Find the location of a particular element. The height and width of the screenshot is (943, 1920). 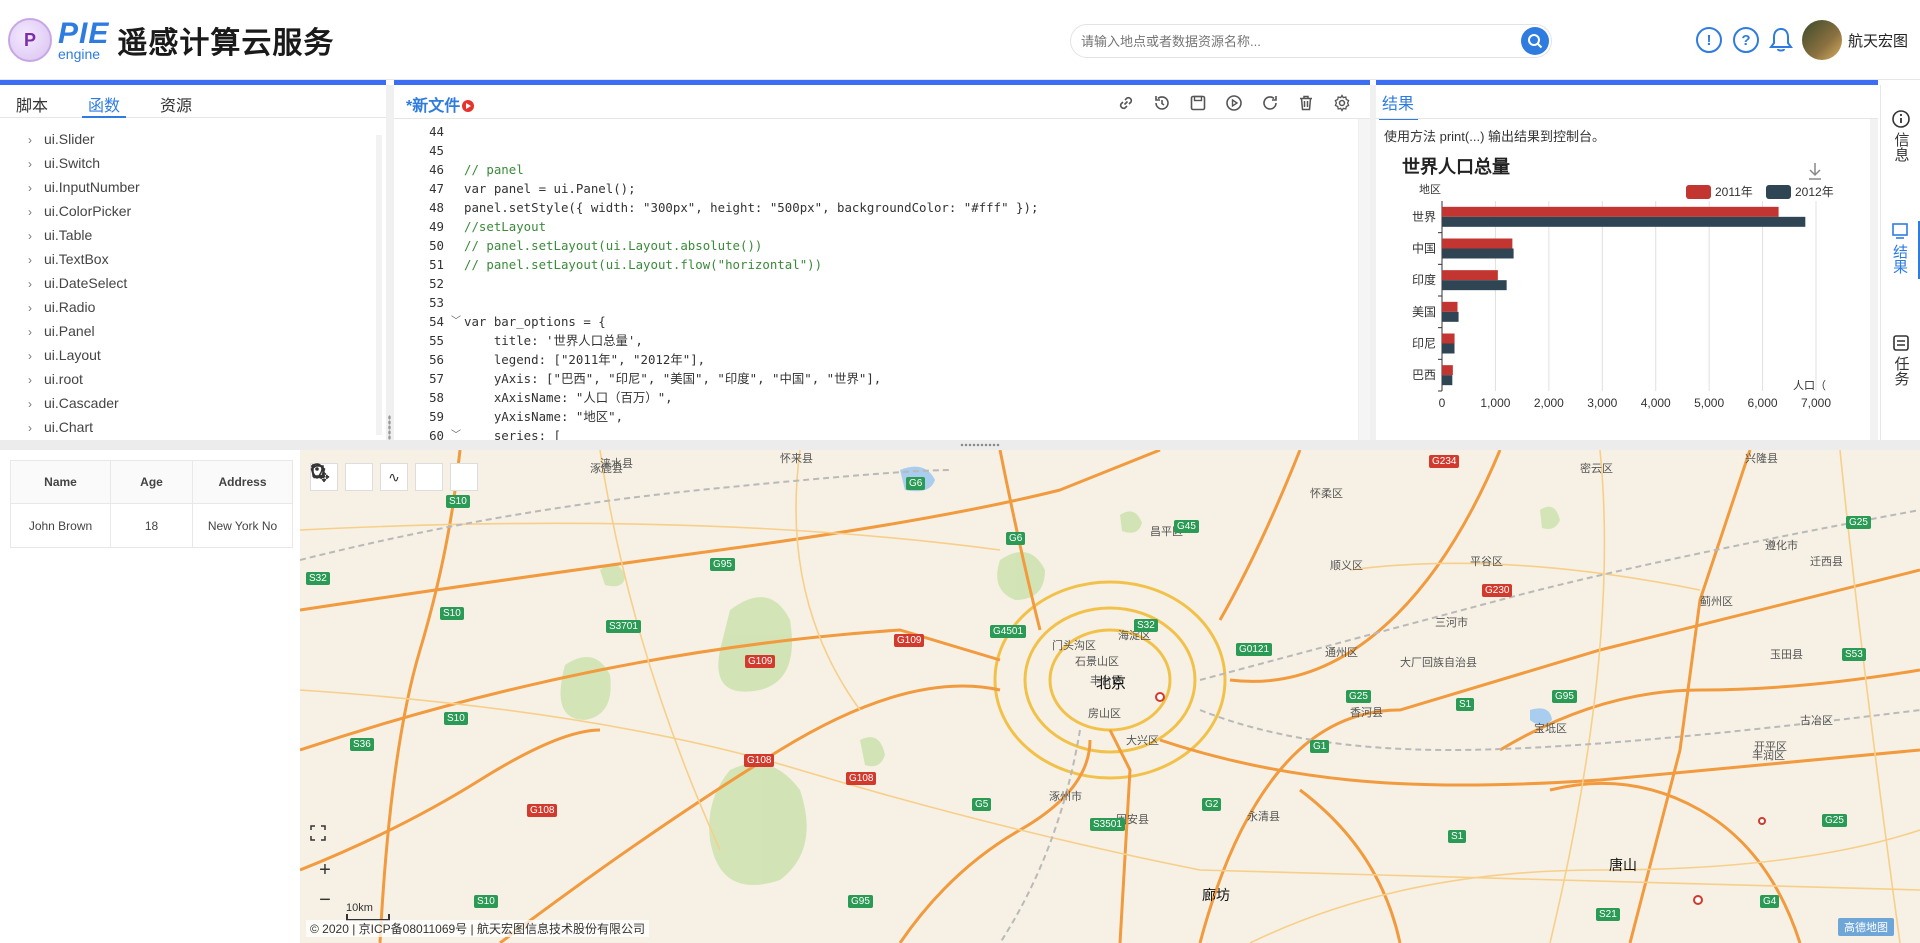

code-text: //setLayout is located at coordinates (505, 226).